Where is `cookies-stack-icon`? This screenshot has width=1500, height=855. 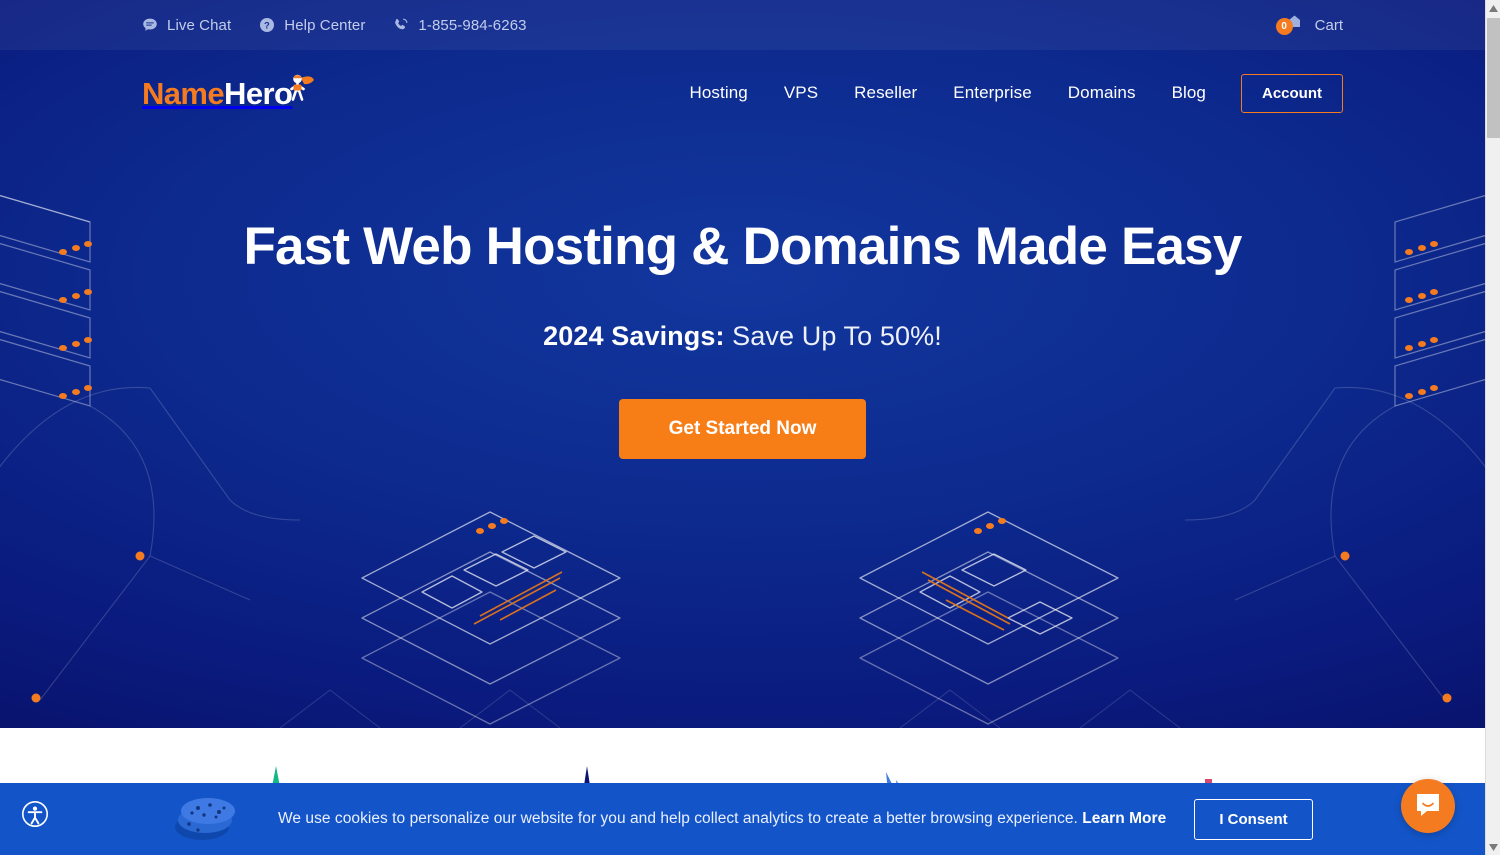 cookies-stack-icon is located at coordinates (207, 819).